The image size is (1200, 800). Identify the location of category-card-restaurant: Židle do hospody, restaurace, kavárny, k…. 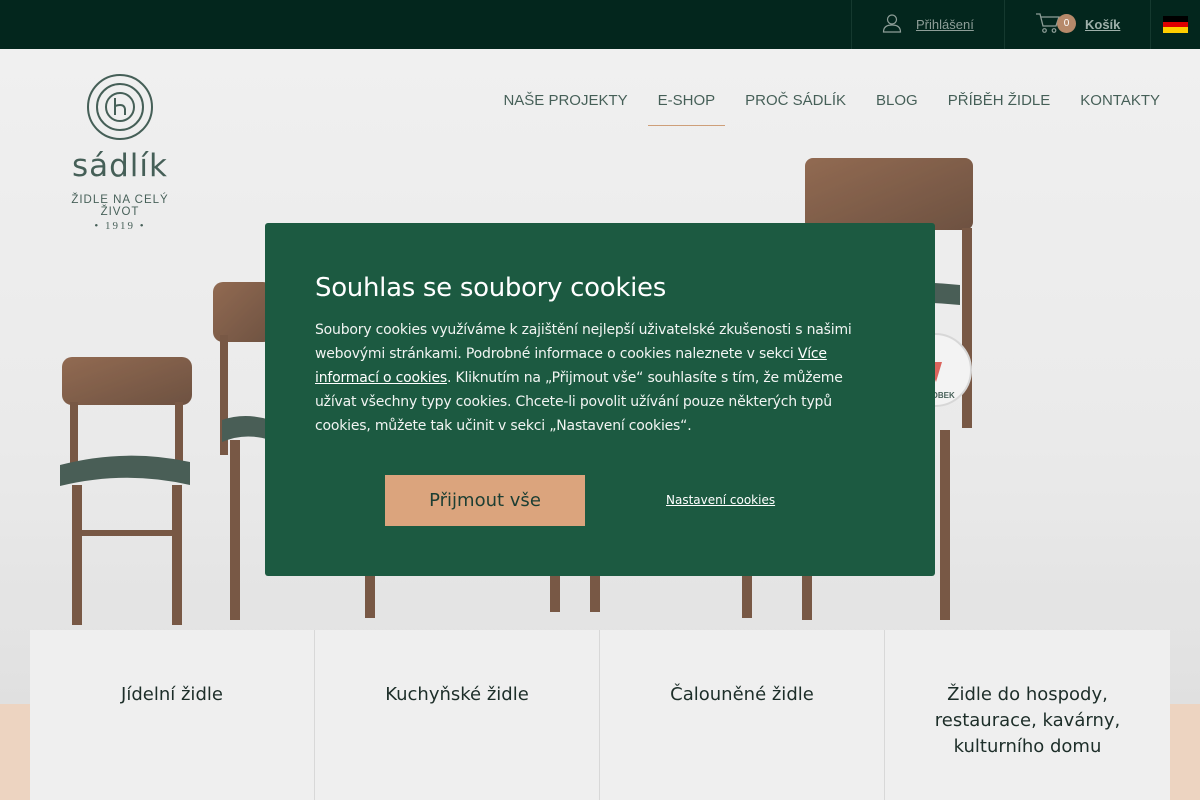
(1027, 715).